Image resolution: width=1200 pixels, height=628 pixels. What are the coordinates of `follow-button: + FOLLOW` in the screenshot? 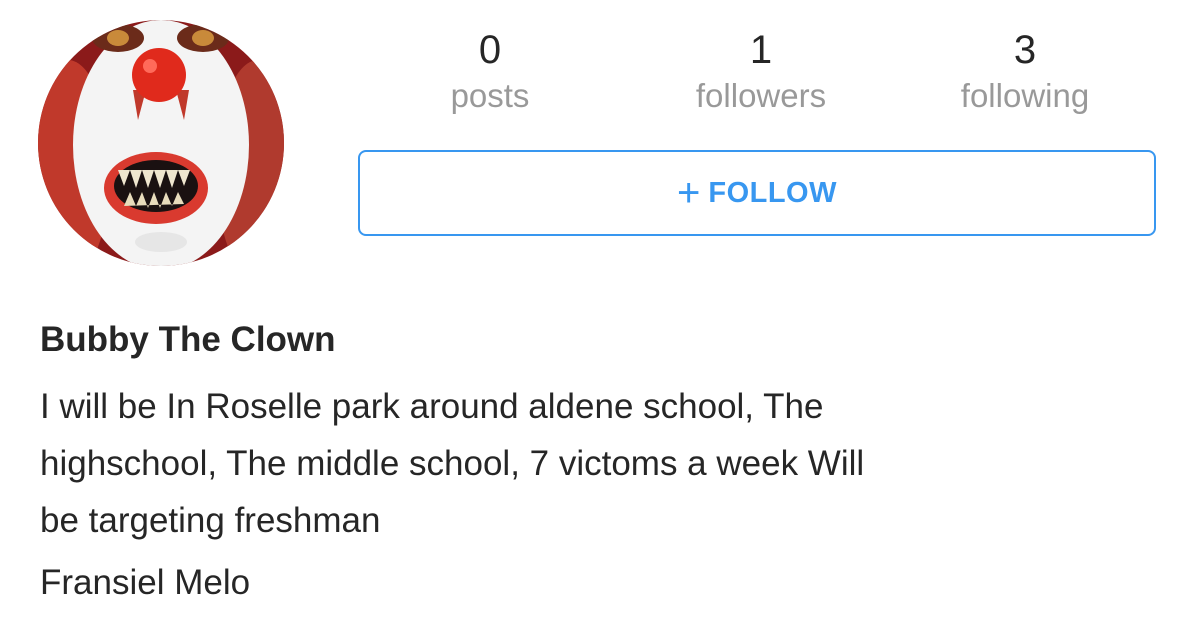 It's located at (757, 193).